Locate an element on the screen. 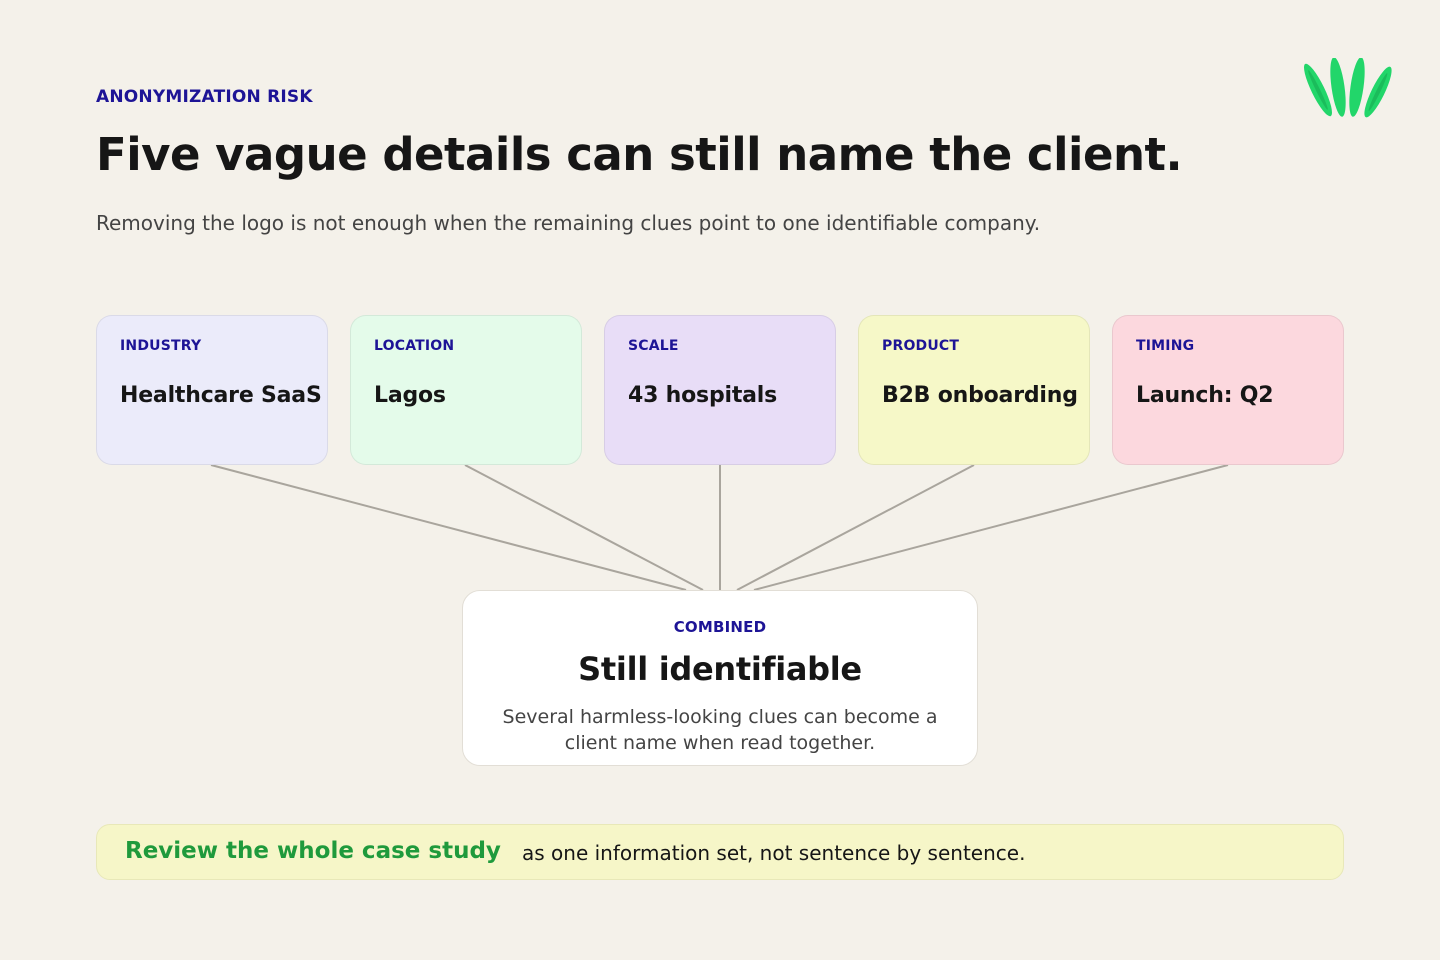 The width and height of the screenshot is (1440, 960). clue-value: Healthcare SaaS is located at coordinates (221, 395).